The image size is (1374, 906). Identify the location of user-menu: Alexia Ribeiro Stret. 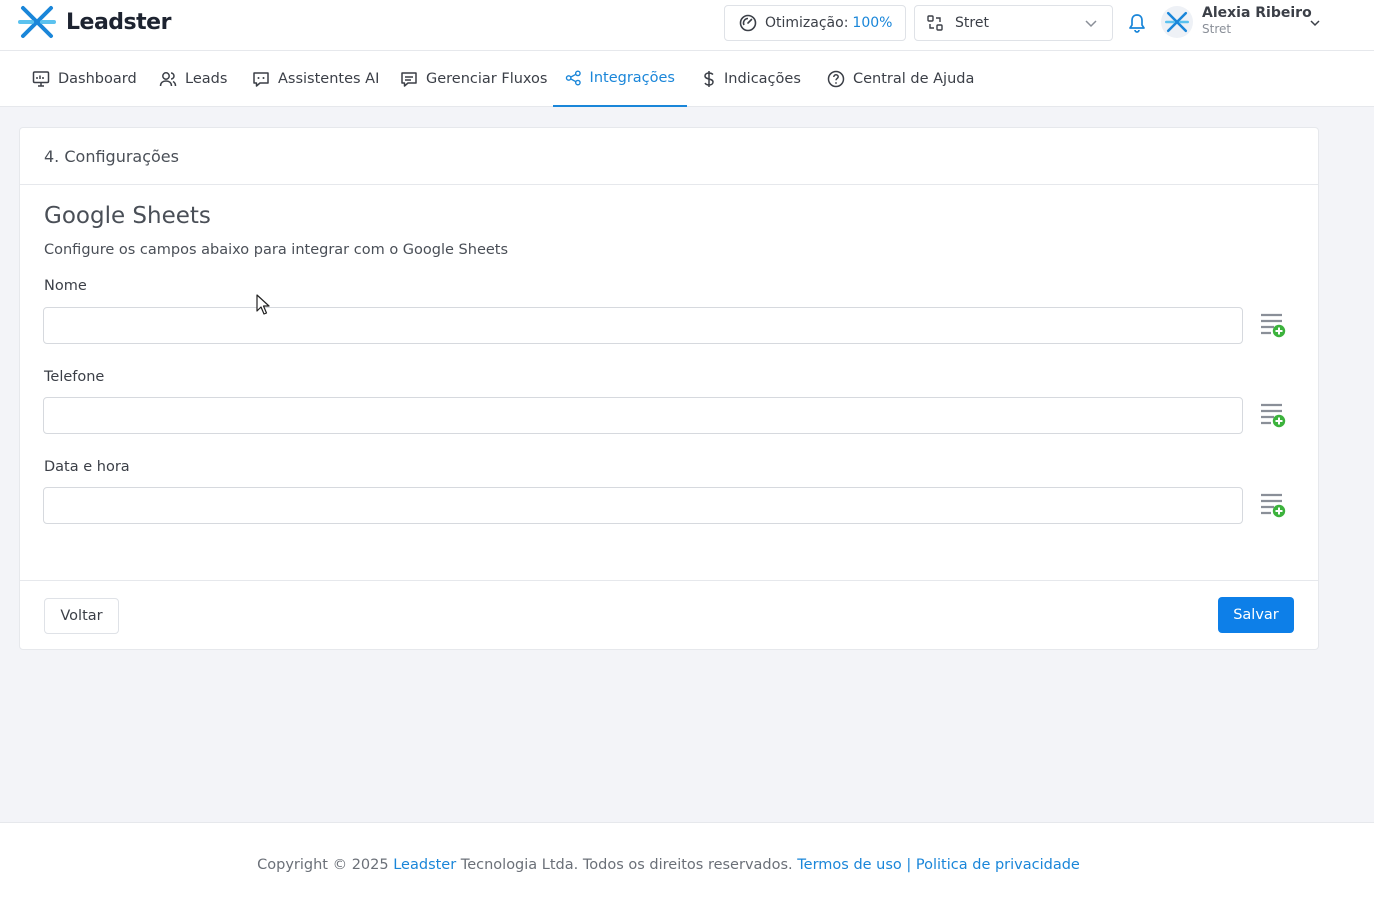
(1257, 20).